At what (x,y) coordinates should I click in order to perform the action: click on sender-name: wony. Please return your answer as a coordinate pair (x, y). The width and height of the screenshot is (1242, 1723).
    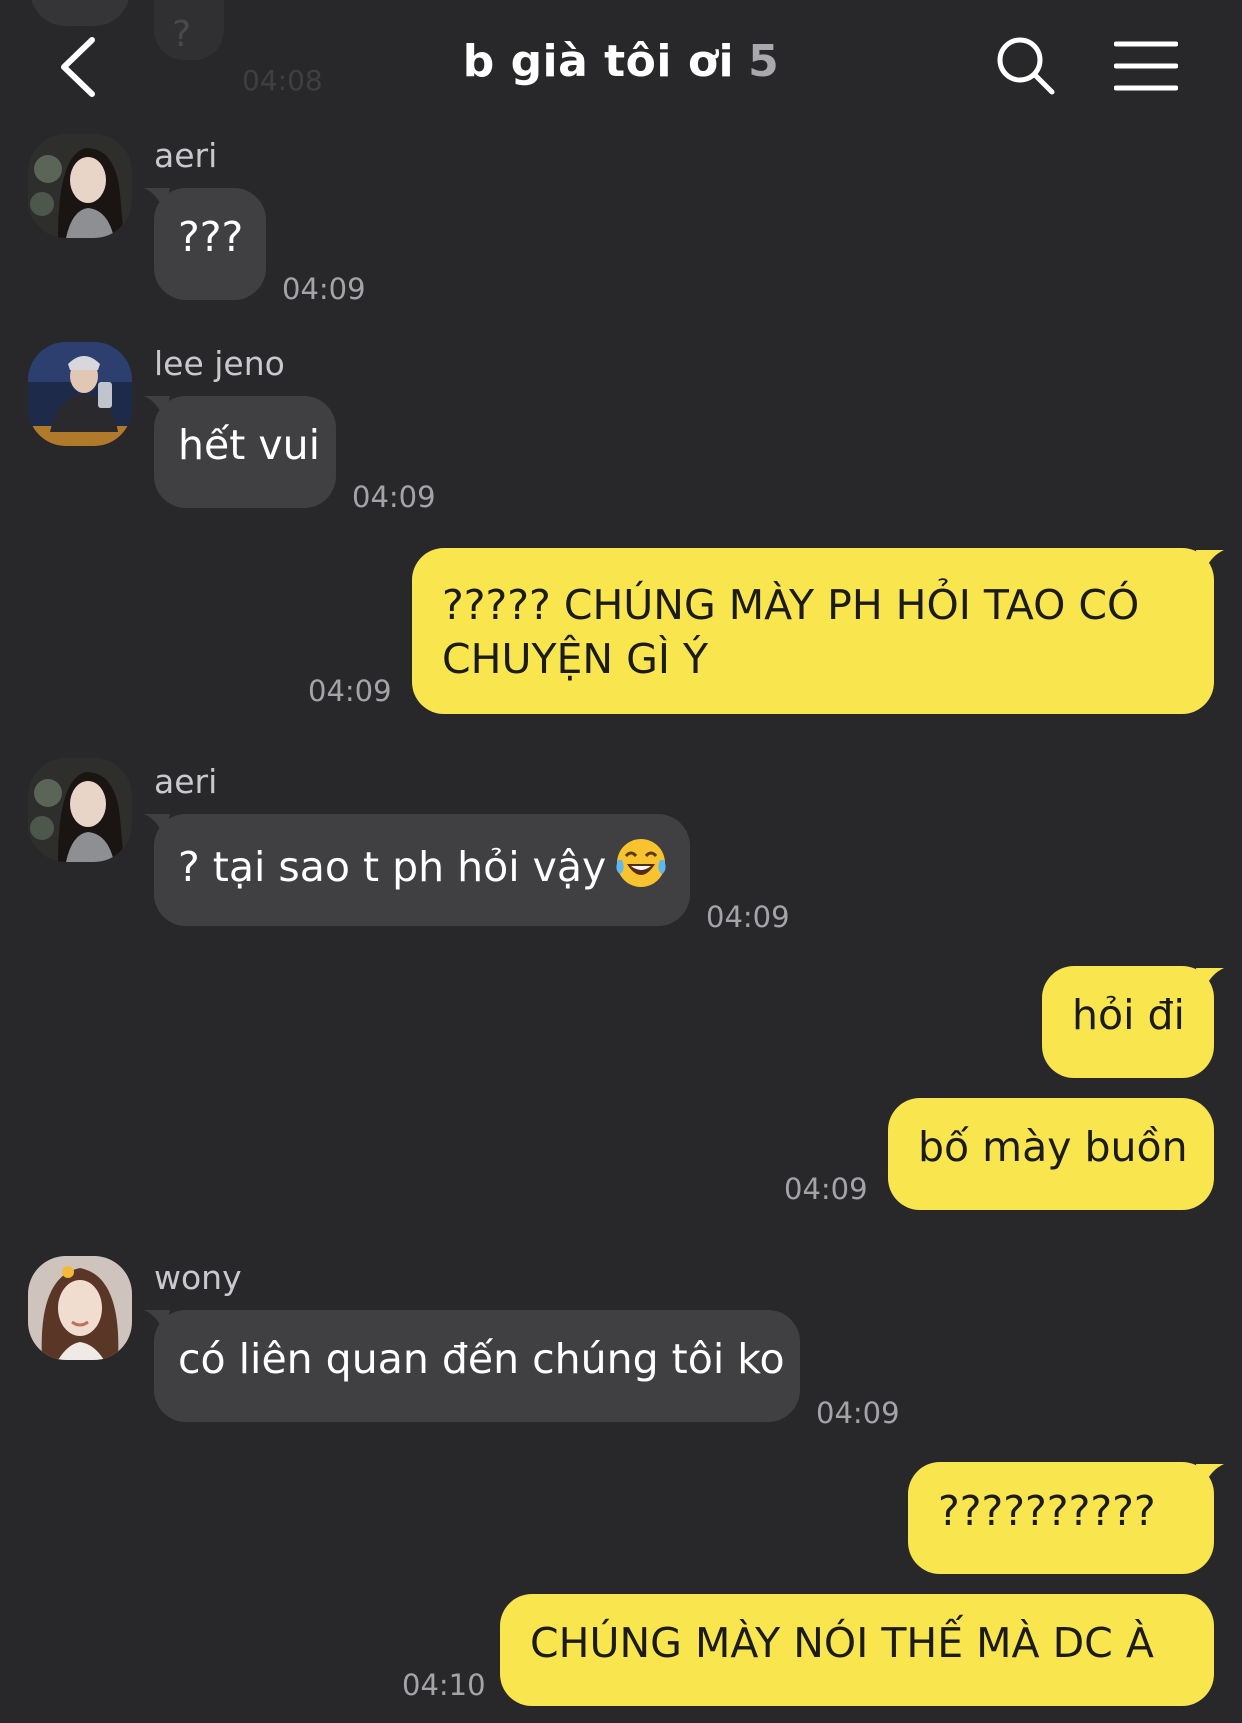
    Looking at the image, I should click on (198, 1277).